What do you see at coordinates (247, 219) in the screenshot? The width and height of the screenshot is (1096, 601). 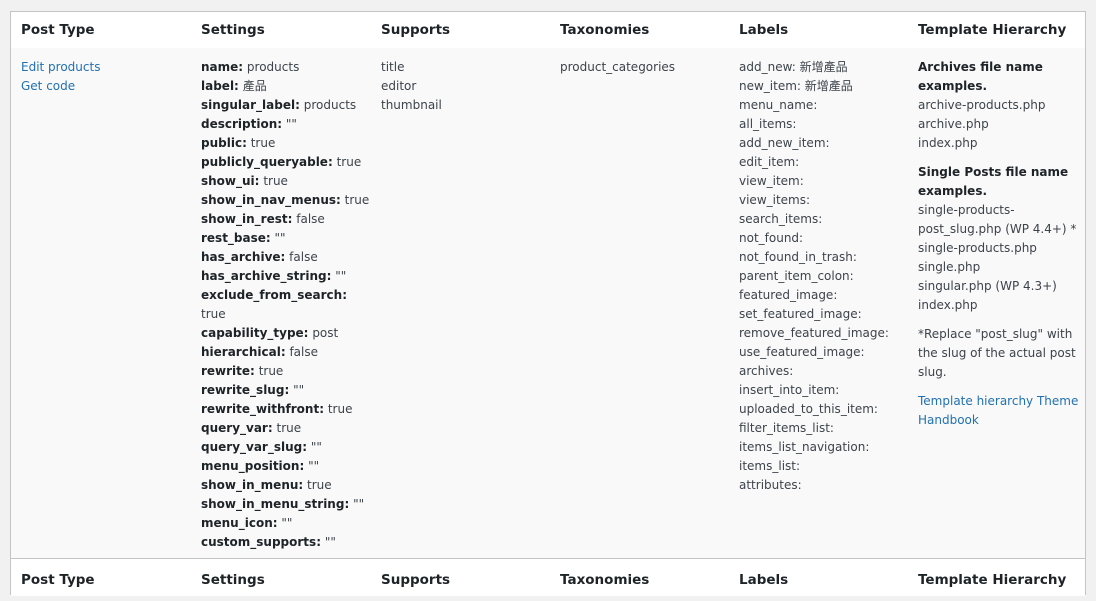 I see `setting-key: show_in_rest:` at bounding box center [247, 219].